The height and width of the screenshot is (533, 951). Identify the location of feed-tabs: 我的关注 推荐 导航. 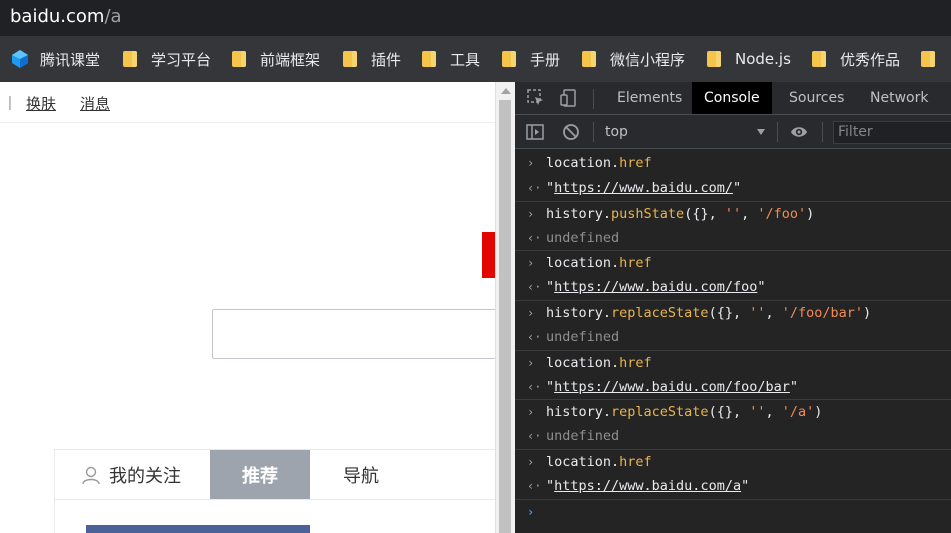
(274, 474).